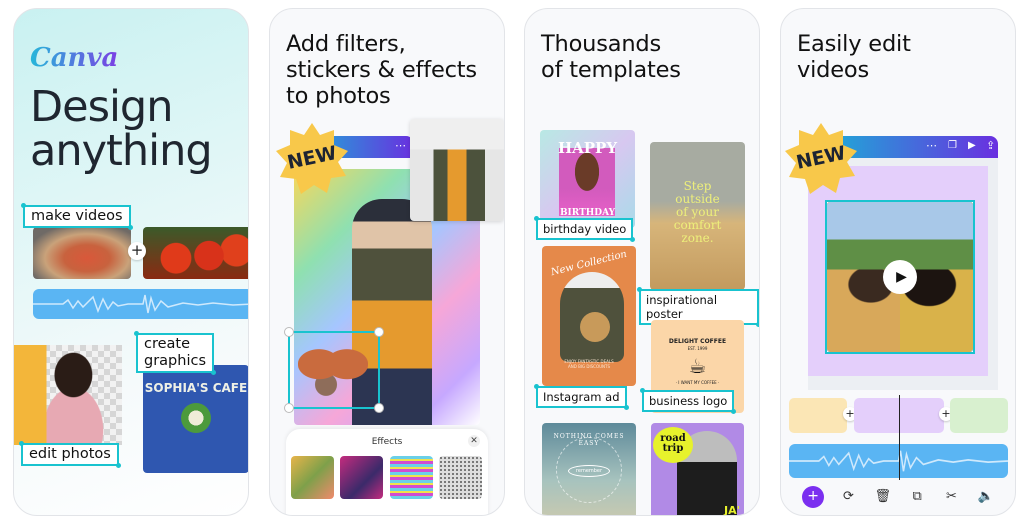  What do you see at coordinates (917, 497) in the screenshot?
I see `duplicate-icon: ⧉` at bounding box center [917, 497].